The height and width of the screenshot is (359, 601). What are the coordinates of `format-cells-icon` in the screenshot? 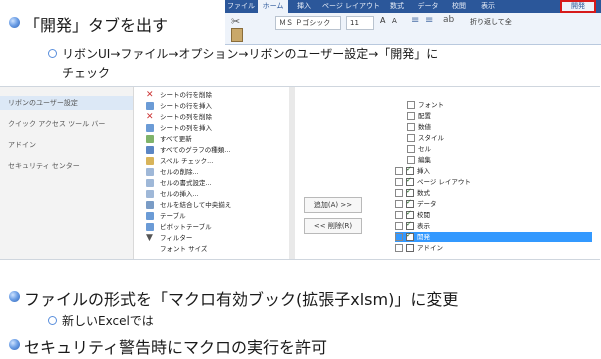 It's located at (150, 183).